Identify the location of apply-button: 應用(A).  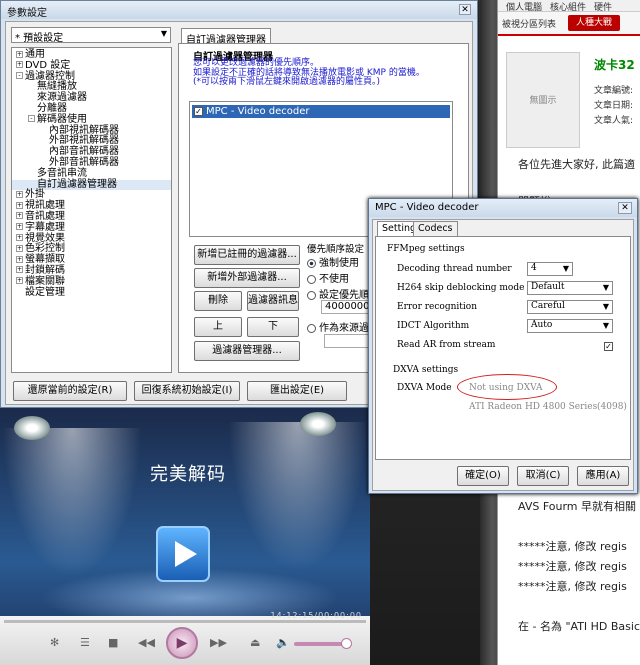
(603, 476).